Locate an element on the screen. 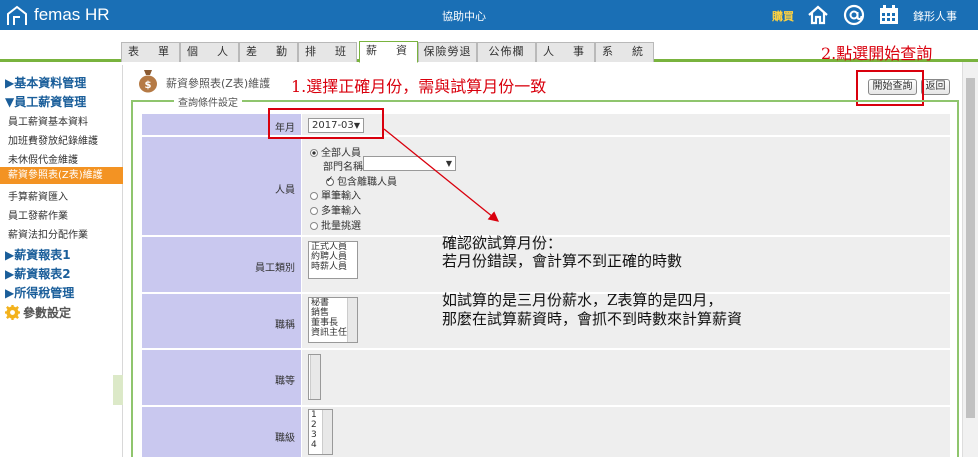 Image resolution: width=978 pixels, height=457 pixels. tab-scheduling: 排 班 is located at coordinates (327, 52).